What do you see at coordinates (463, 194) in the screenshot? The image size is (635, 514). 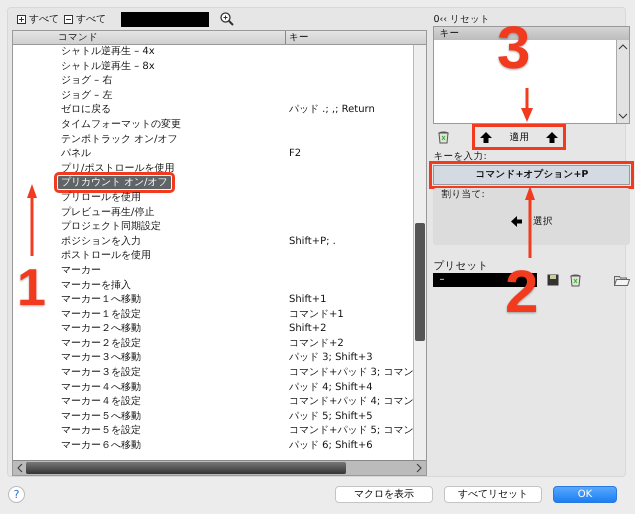 I see `assign-label: 割り当て:` at bounding box center [463, 194].